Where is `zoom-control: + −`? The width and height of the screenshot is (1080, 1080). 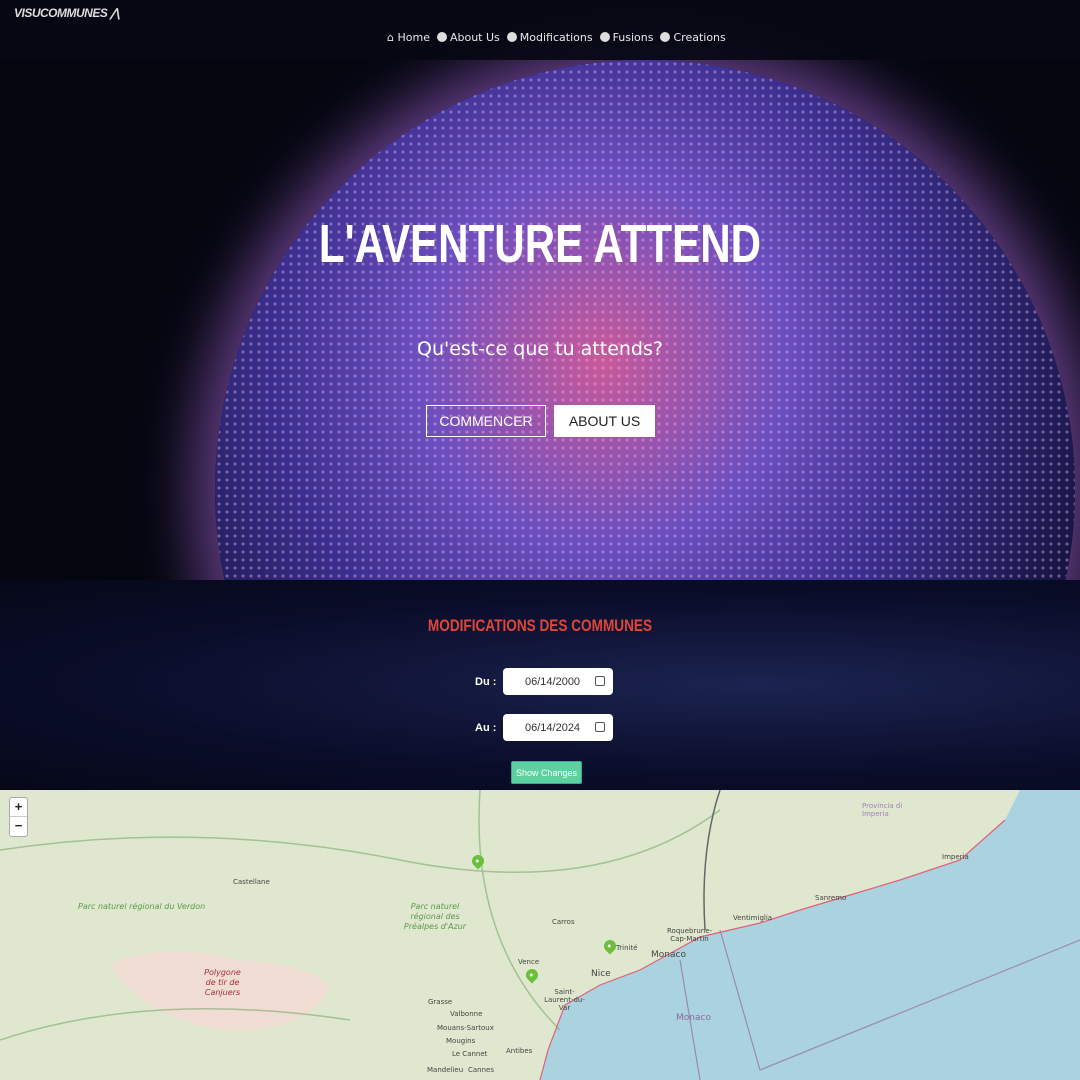
zoom-control: + − is located at coordinates (18, 817).